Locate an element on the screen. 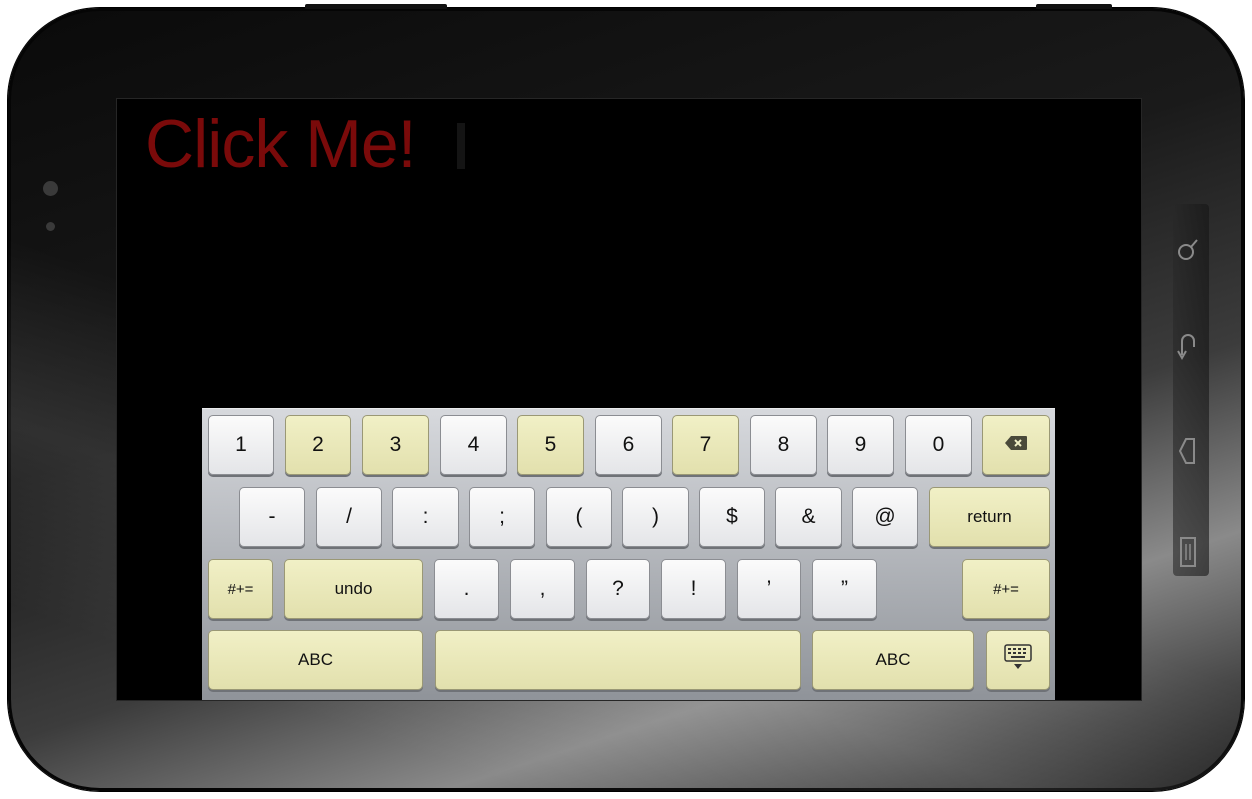 The width and height of the screenshot is (1252, 799). key-exclamation: ! is located at coordinates (693, 589).